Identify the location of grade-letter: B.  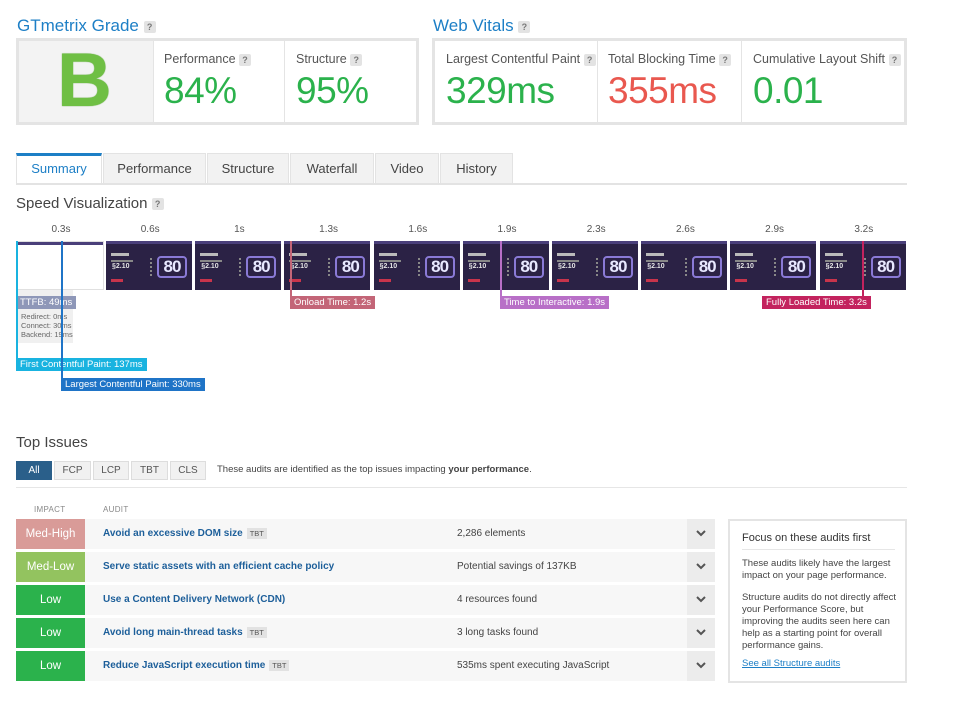
(84, 80).